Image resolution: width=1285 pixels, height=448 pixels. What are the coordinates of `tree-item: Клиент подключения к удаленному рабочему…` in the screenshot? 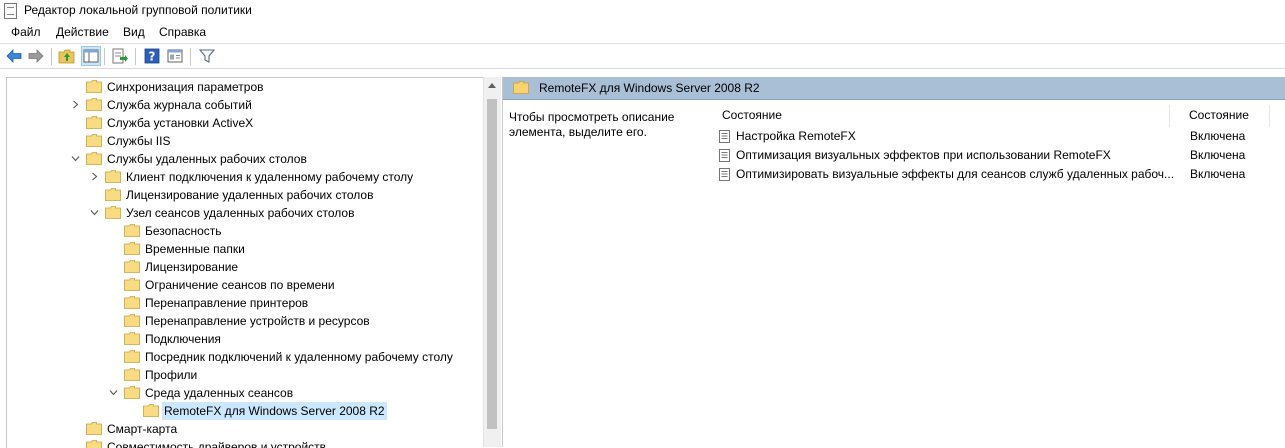 It's located at (245, 177).